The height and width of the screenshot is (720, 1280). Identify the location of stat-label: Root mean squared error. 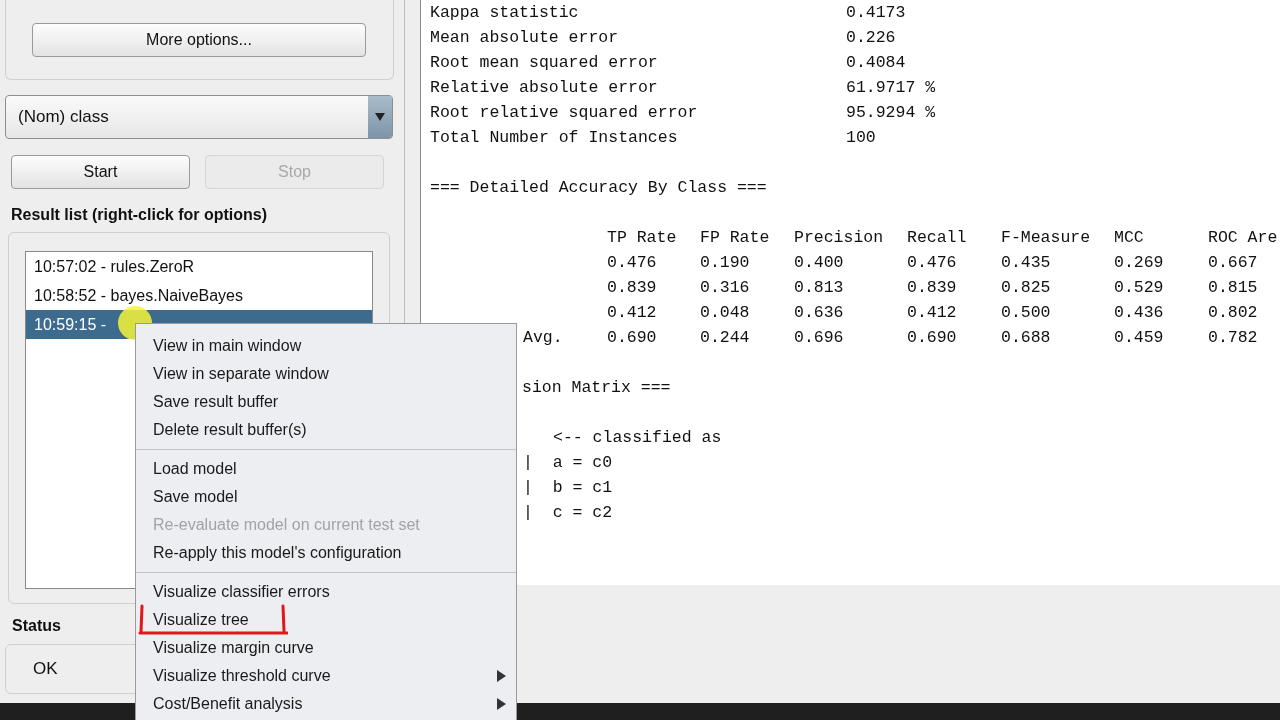
(544, 63).